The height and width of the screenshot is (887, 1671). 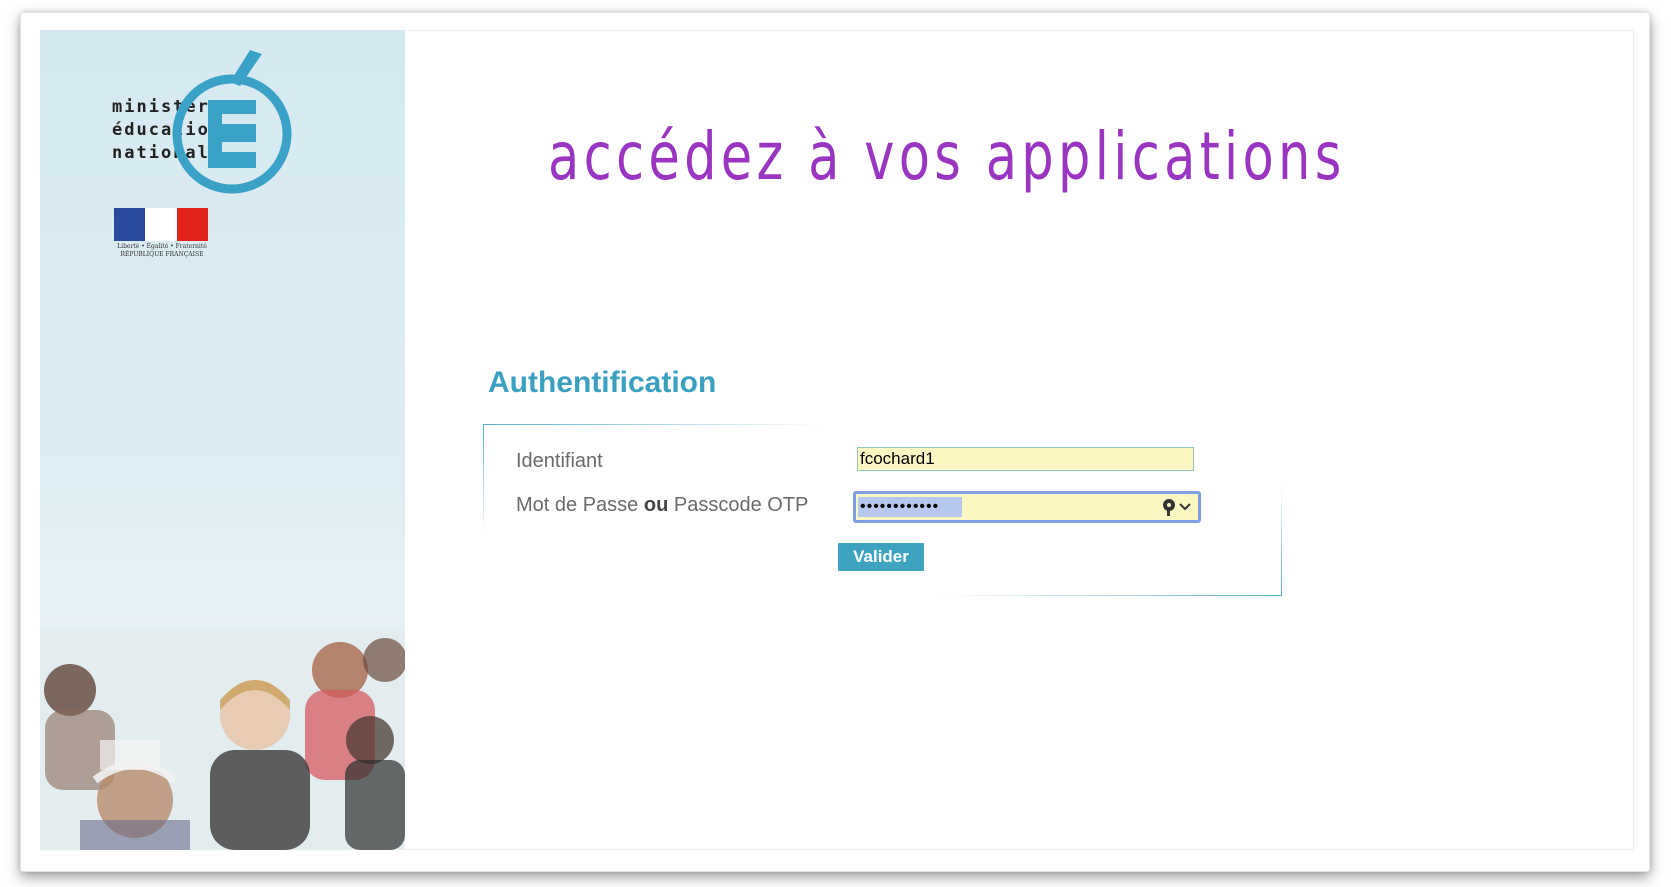 What do you see at coordinates (1176, 507) in the screenshot?
I see `key-icon` at bounding box center [1176, 507].